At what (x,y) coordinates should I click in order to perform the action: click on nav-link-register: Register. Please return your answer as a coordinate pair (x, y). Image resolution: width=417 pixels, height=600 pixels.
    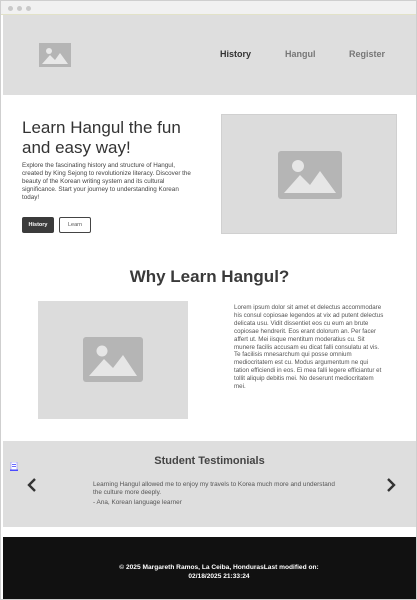
    Looking at the image, I should click on (367, 54).